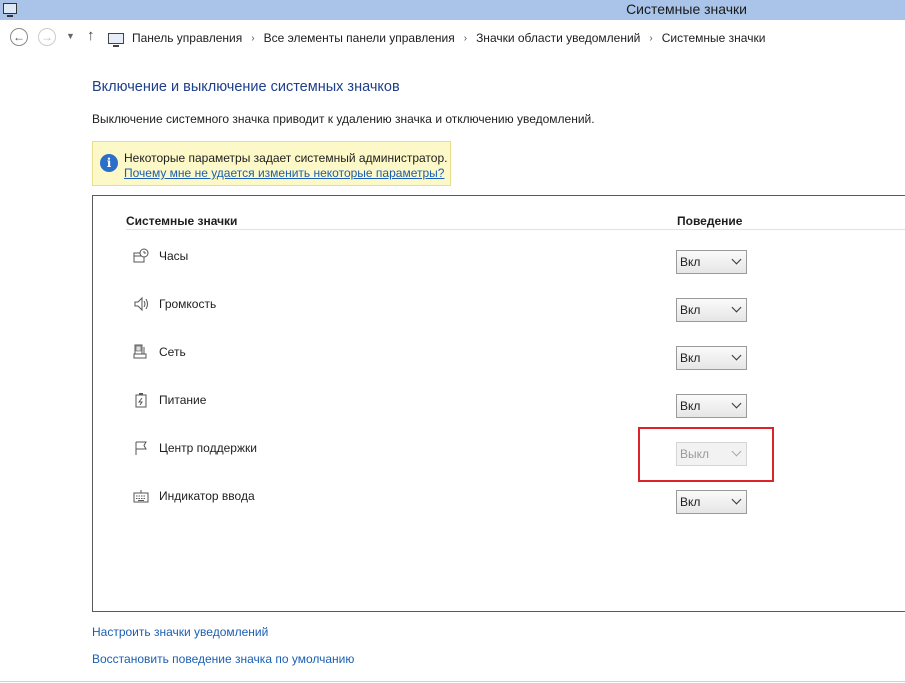  Describe the element at coordinates (711, 502) in the screenshot. I see `behavior-select-input-indicator: Вкл` at that location.